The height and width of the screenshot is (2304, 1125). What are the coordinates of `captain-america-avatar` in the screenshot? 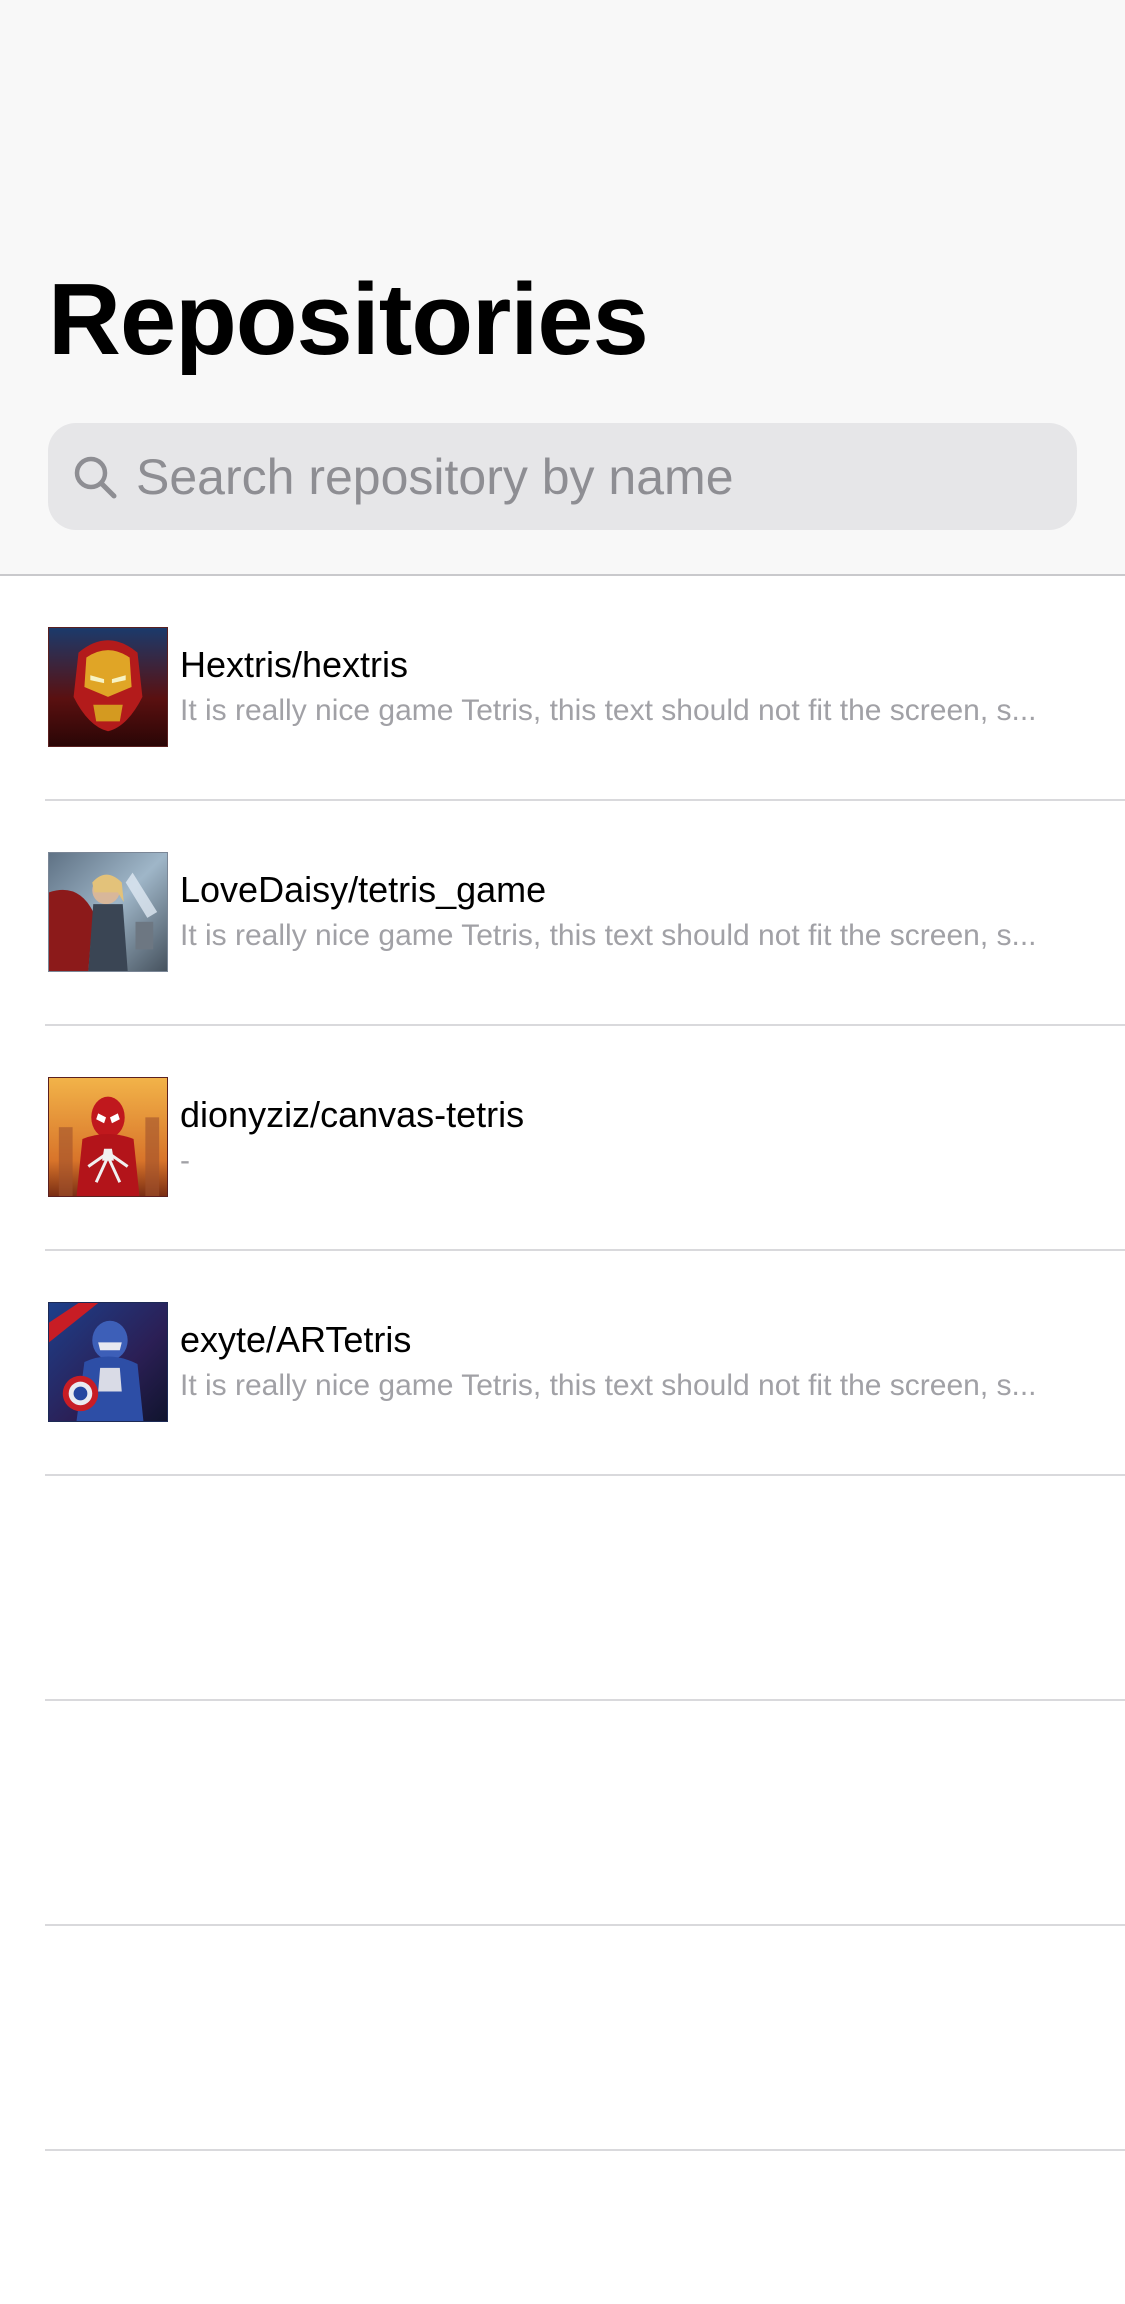 It's located at (108, 1362).